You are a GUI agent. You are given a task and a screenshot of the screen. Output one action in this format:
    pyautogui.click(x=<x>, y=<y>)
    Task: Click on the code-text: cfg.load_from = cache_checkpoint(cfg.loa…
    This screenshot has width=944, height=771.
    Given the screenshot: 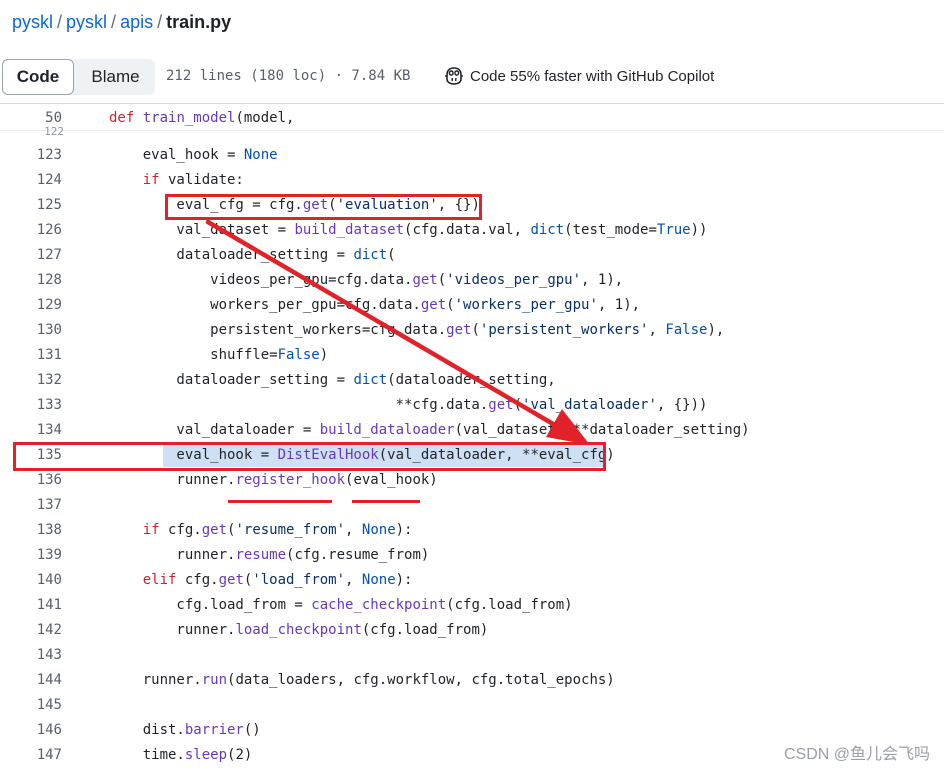 What is the action you would take?
    pyautogui.click(x=341, y=605)
    